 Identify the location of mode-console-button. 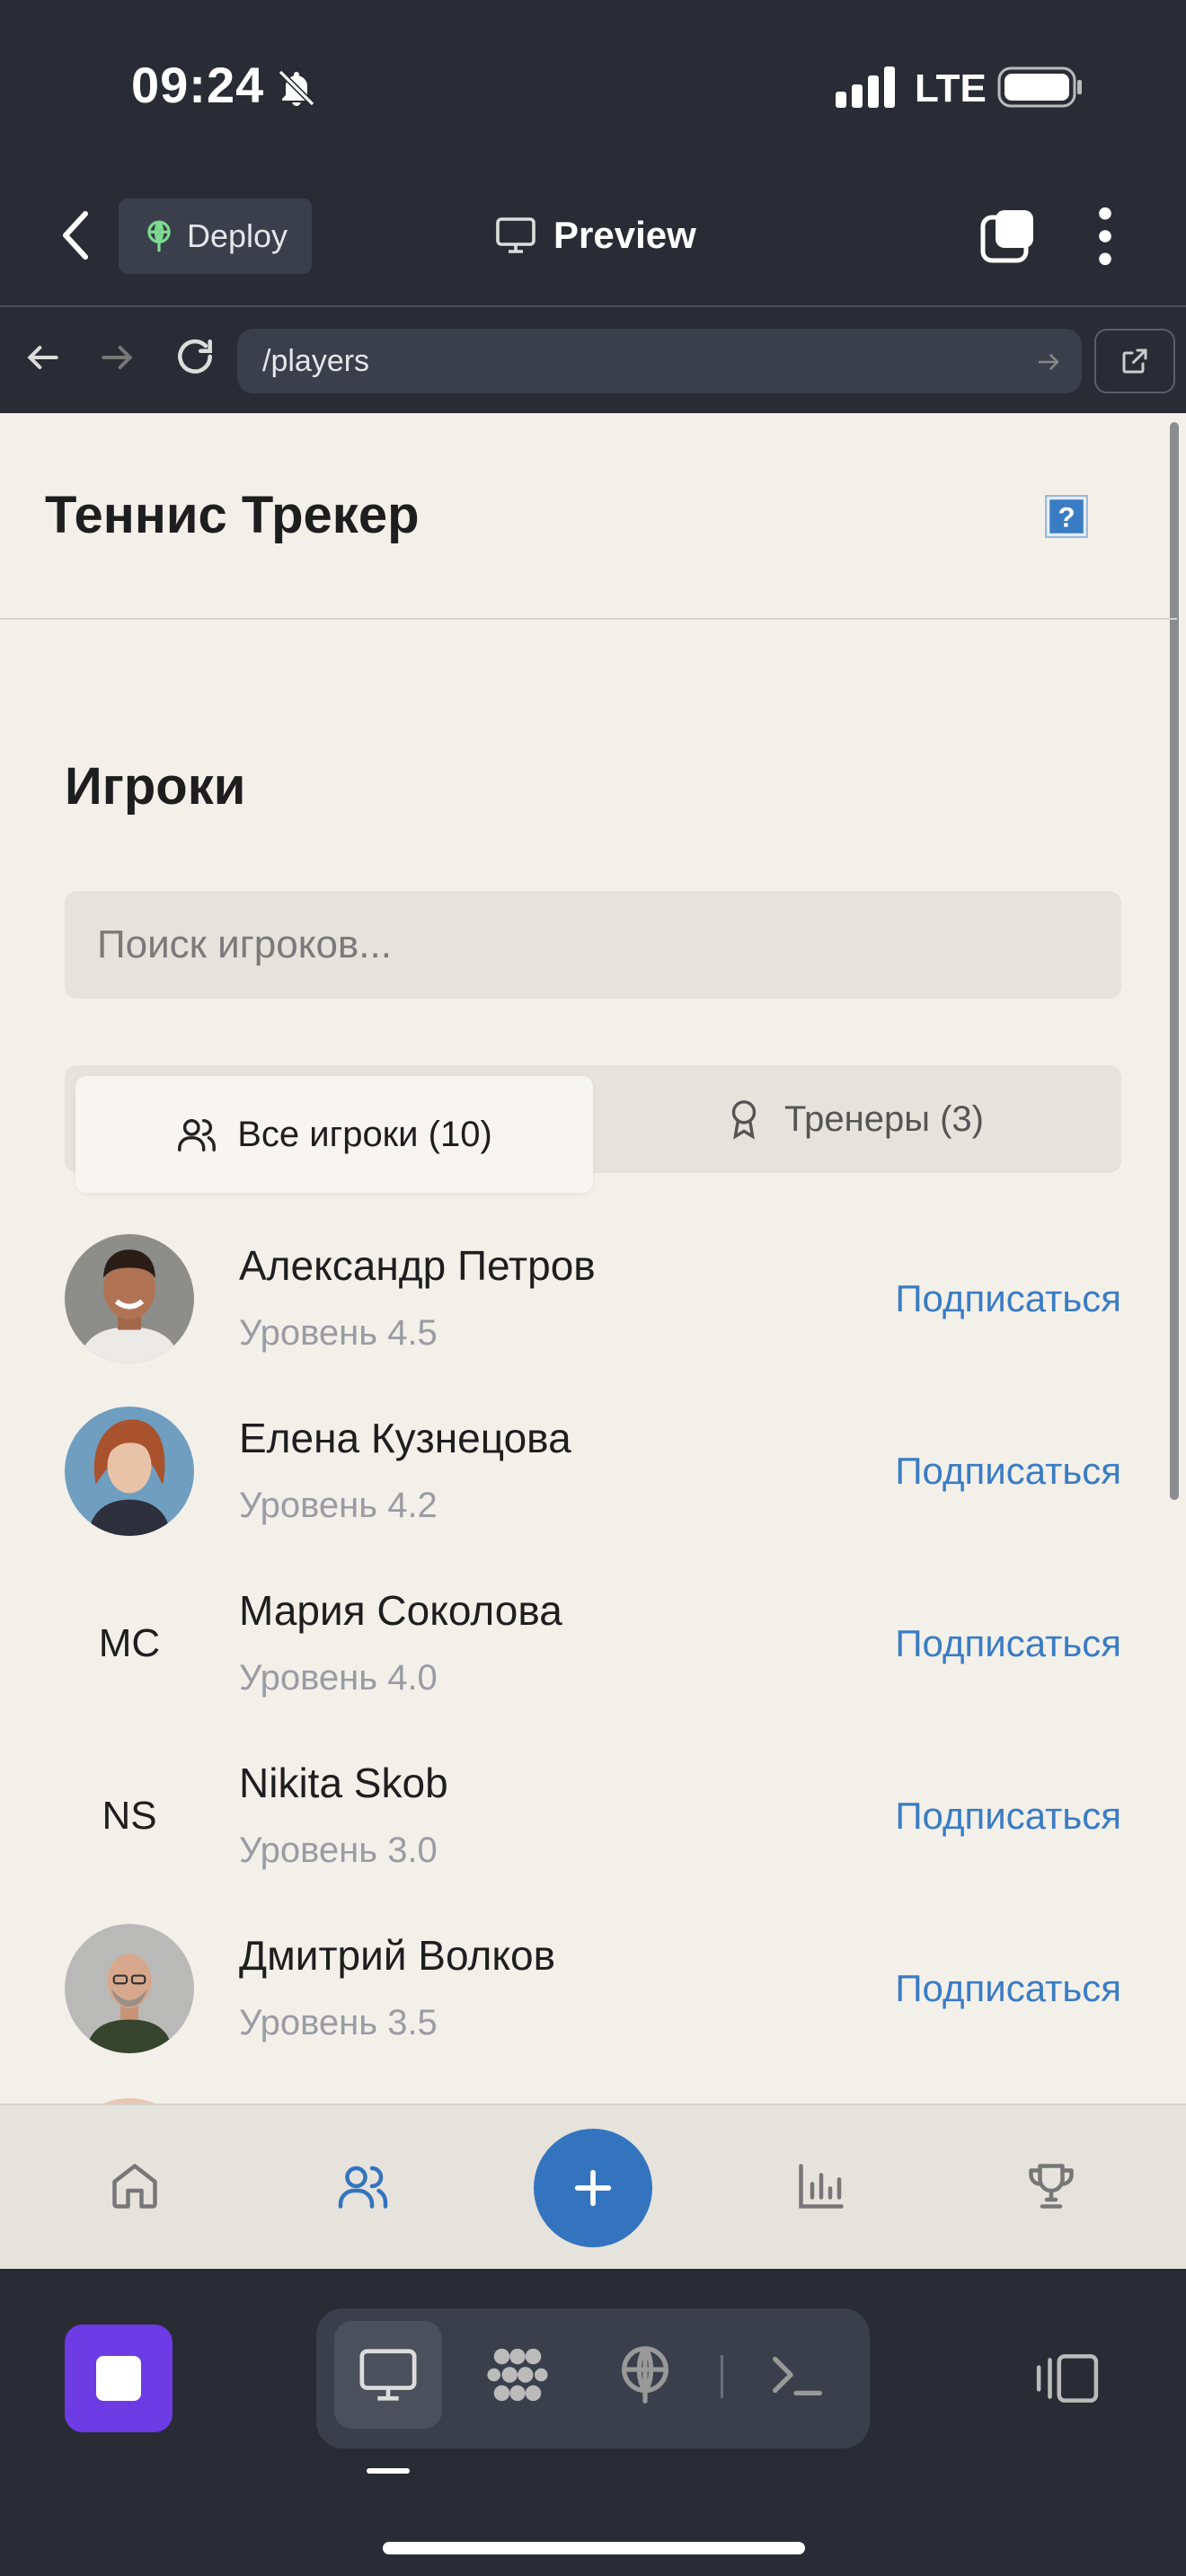
(796, 2375).